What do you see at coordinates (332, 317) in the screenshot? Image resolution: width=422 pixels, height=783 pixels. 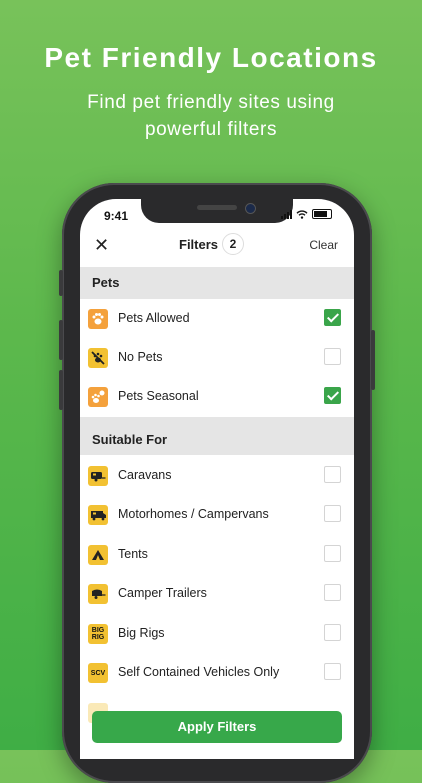 I see `checkbox-pets-allowed` at bounding box center [332, 317].